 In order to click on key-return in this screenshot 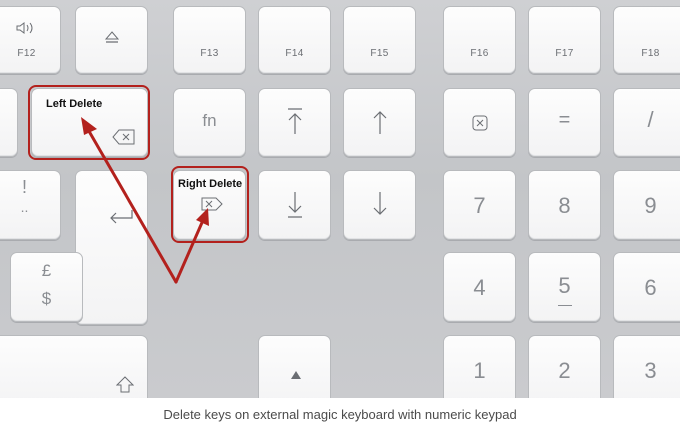, I will do `click(111, 247)`.